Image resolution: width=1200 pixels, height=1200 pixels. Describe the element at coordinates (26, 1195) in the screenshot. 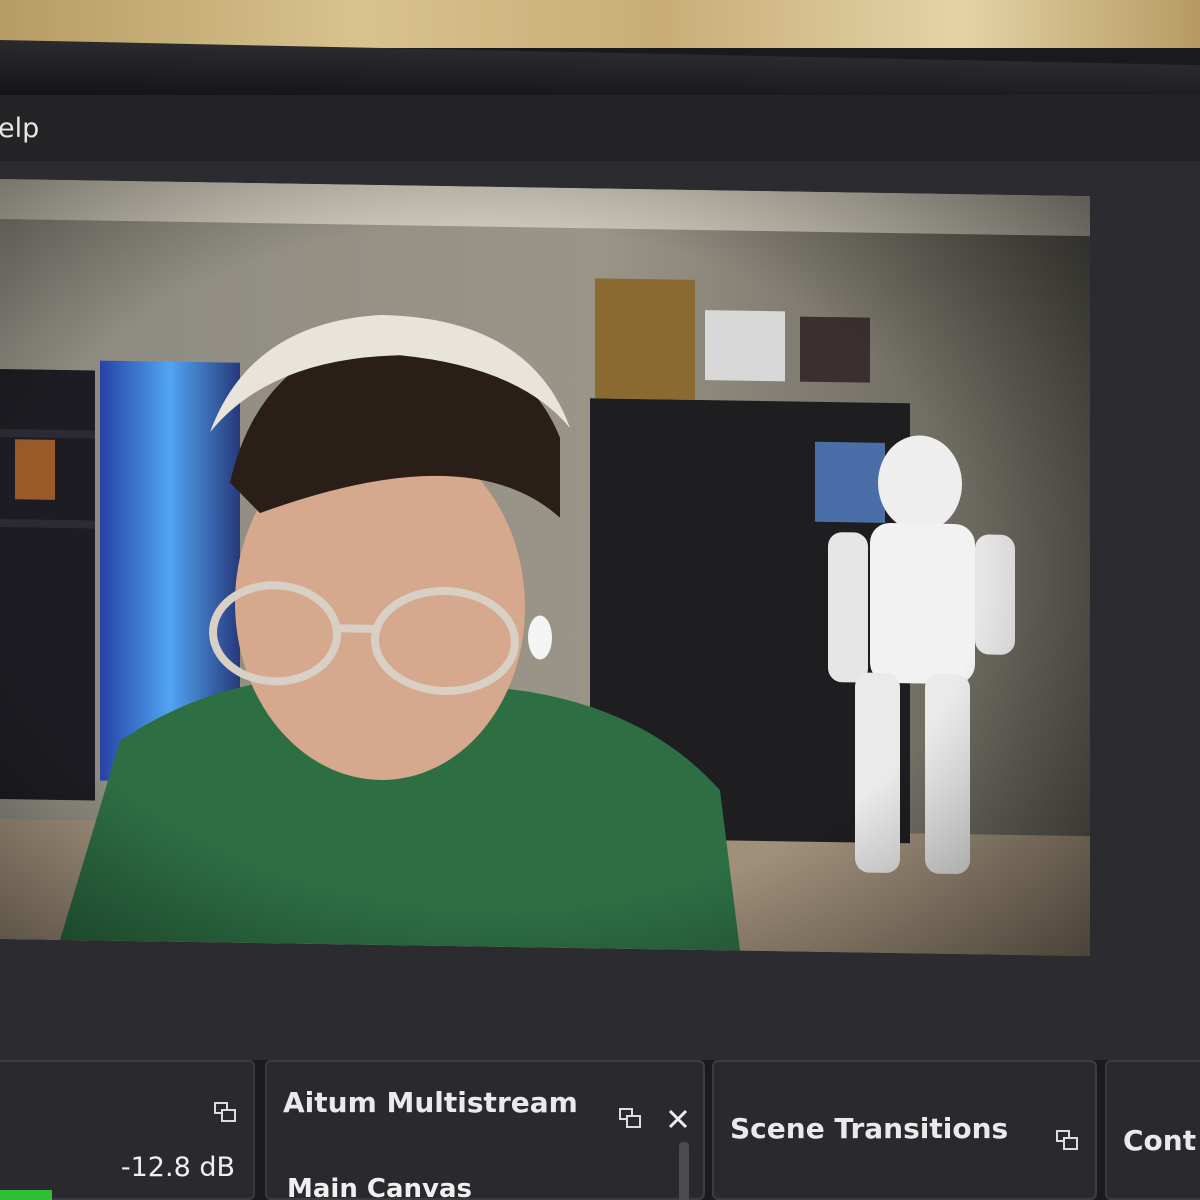

I see `volume-meter` at that location.